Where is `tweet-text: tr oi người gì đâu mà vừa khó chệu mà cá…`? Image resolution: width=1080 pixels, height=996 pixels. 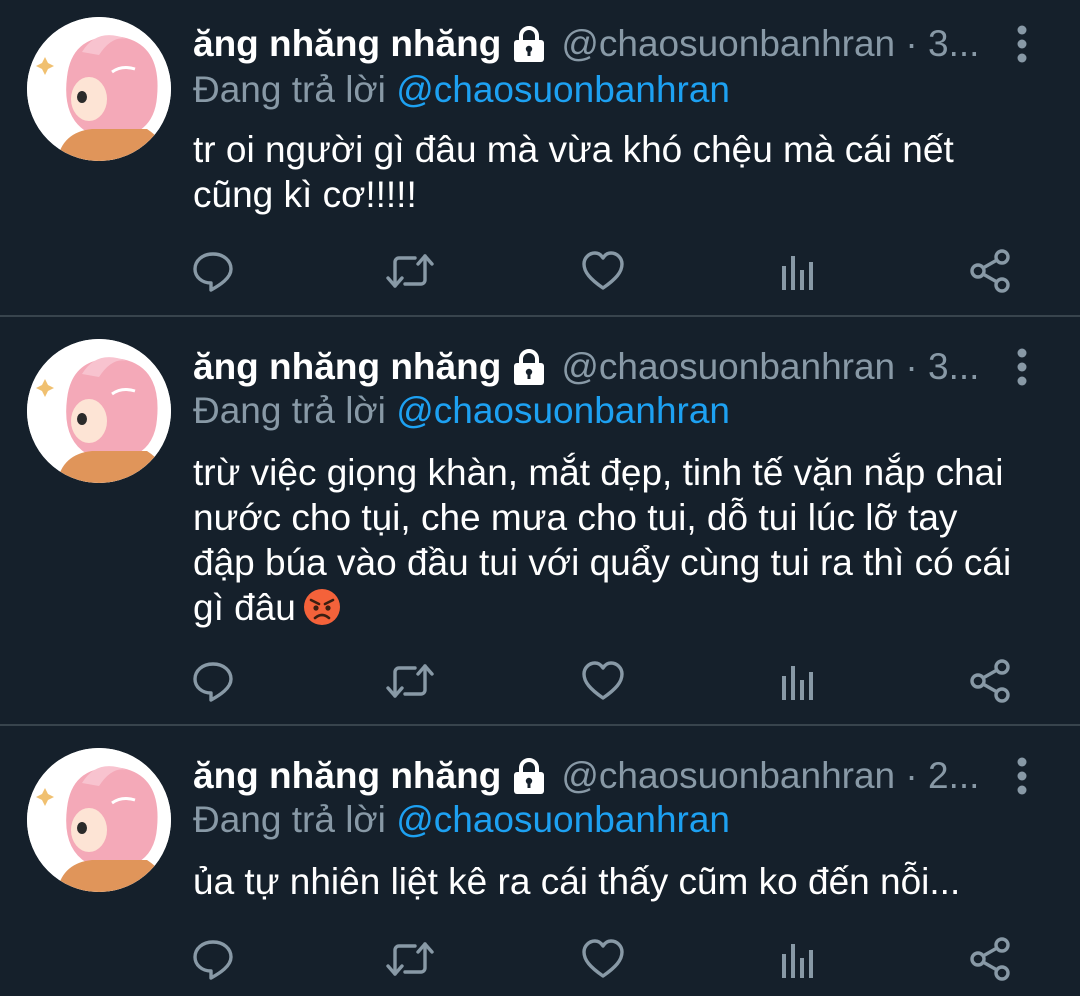 tweet-text: tr oi người gì đâu mà vừa khó chệu mà cá… is located at coordinates (573, 172).